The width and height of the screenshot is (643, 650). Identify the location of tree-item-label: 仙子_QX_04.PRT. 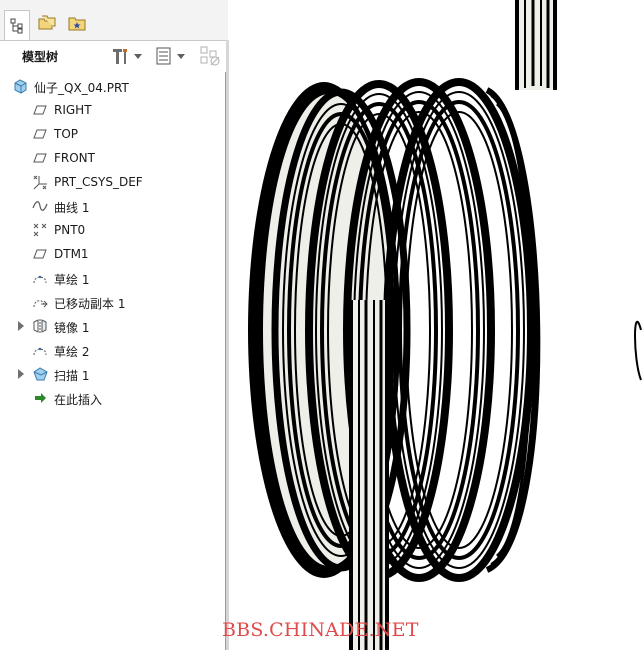
(81, 88).